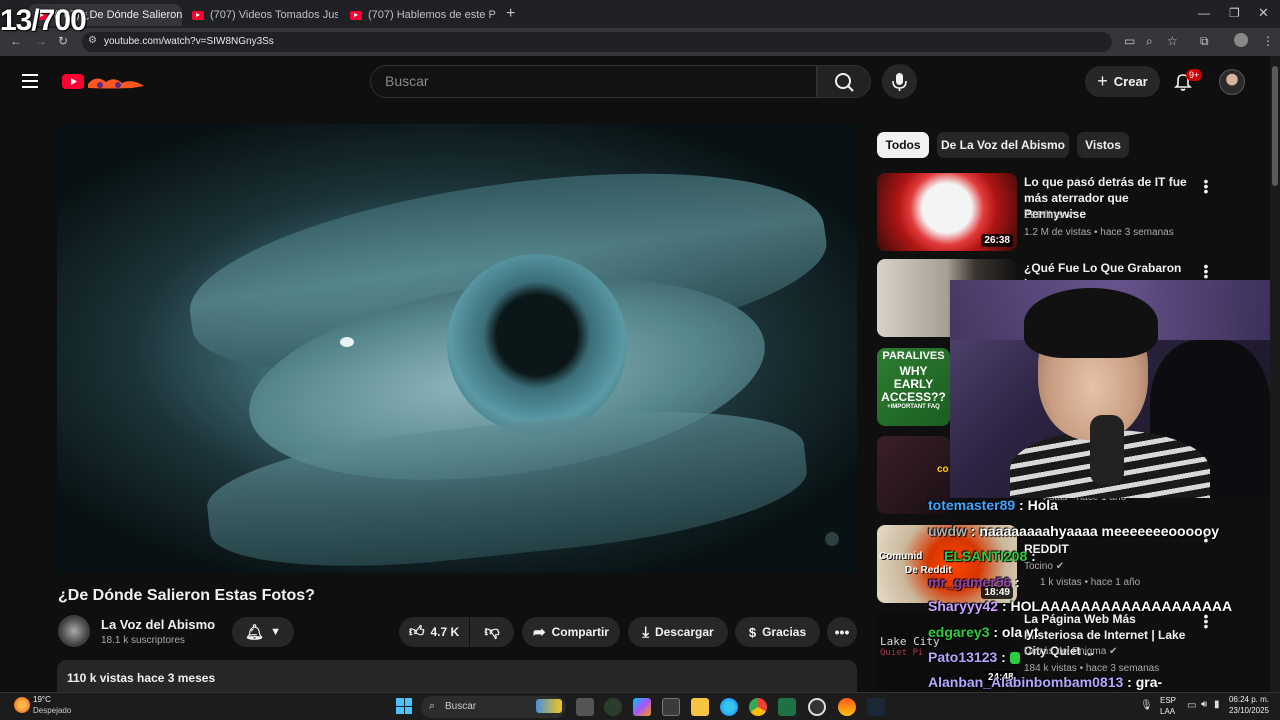  Describe the element at coordinates (1248, 710) in the screenshot. I see `clock-date: 23/10/2025` at that location.